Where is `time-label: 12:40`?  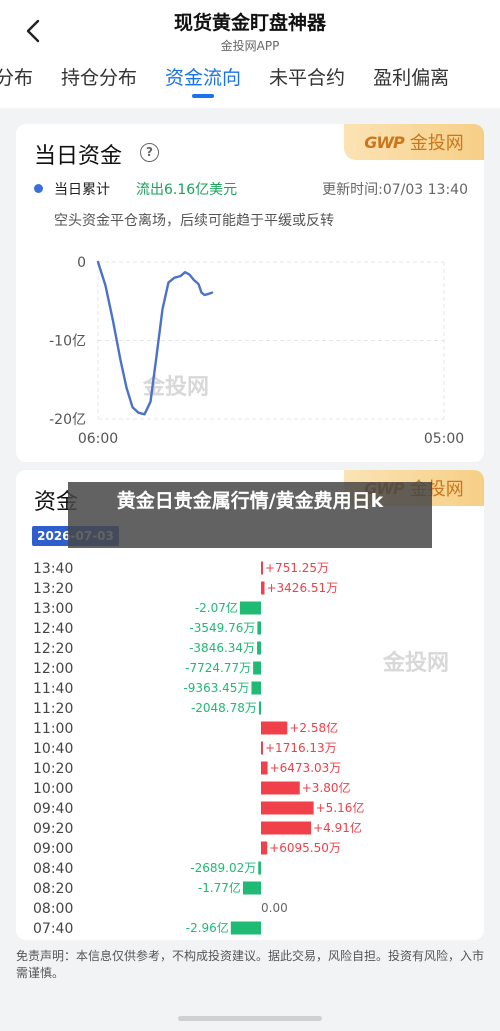
time-label: 12:40 is located at coordinates (53, 629).